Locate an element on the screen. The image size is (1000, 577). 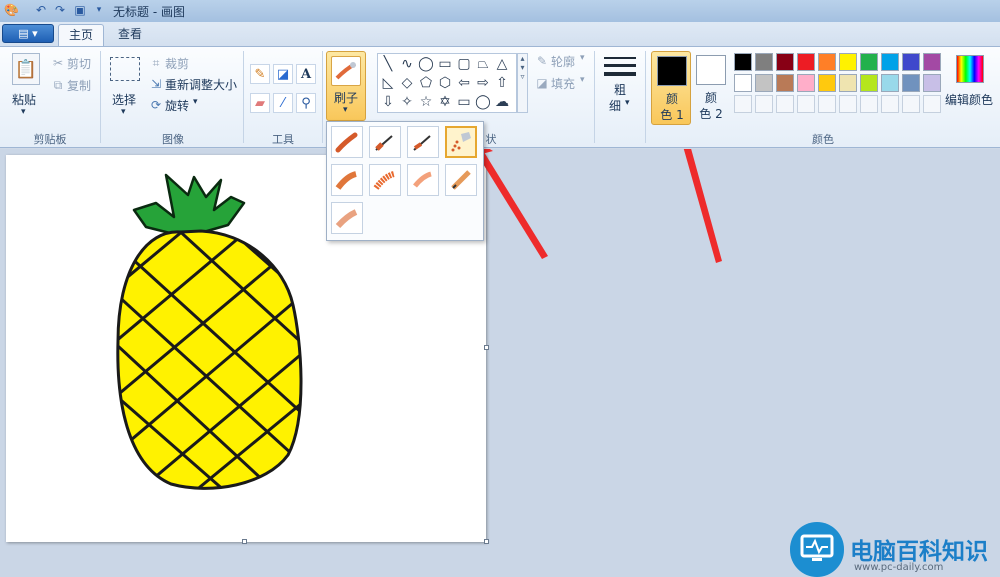
brush-option-watercolor is located at coordinates (347, 218).